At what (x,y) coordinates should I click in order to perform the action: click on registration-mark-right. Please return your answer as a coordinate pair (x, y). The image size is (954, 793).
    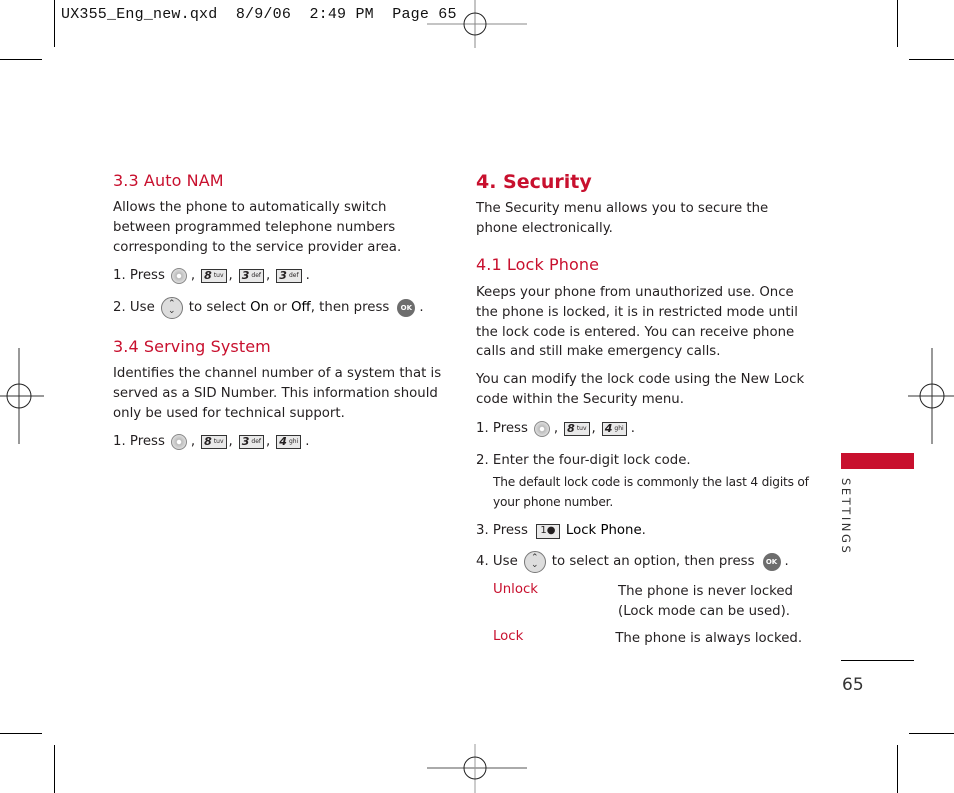
    Looking at the image, I should click on (931, 396).